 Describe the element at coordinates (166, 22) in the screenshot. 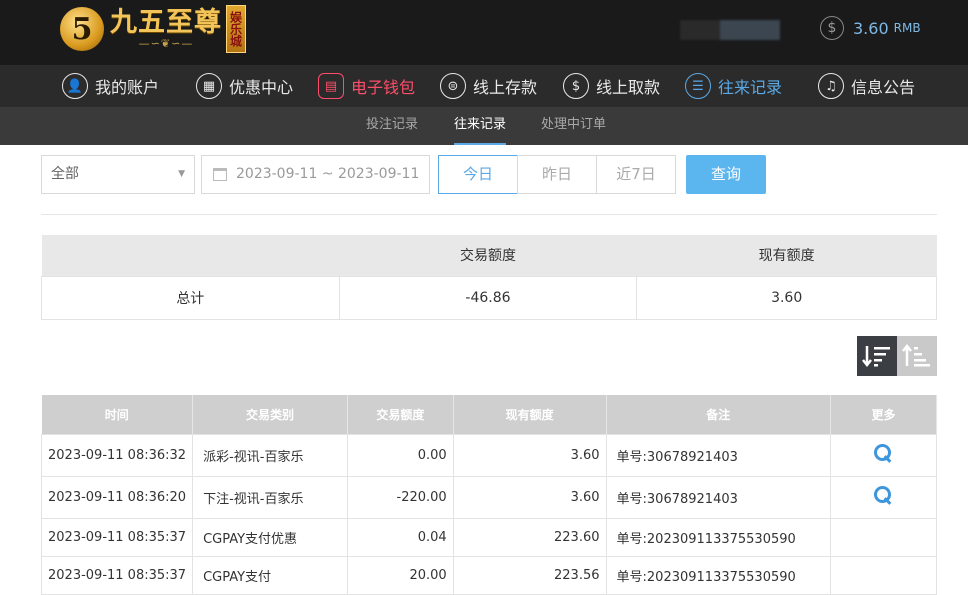

I see `logo-title: 九五至尊` at that location.